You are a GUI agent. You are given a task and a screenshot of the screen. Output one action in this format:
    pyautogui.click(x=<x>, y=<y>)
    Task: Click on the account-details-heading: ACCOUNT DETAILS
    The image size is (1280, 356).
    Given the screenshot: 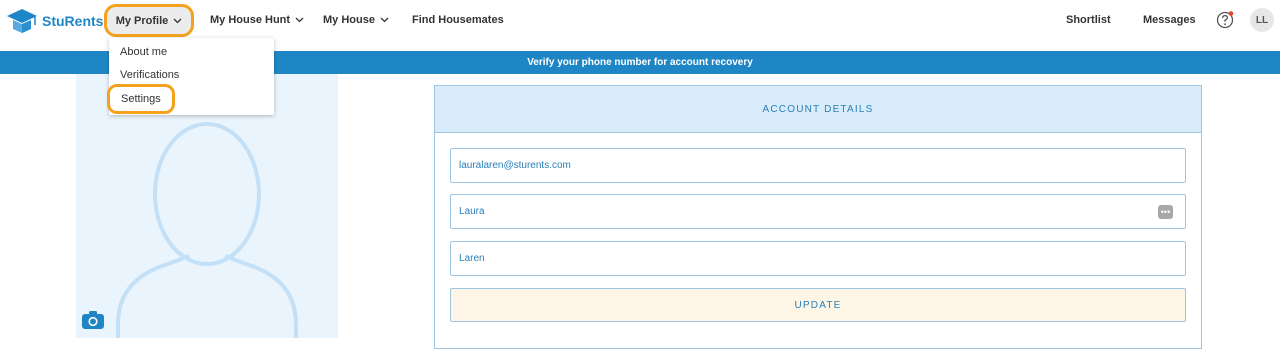 What is the action you would take?
    pyautogui.click(x=818, y=109)
    